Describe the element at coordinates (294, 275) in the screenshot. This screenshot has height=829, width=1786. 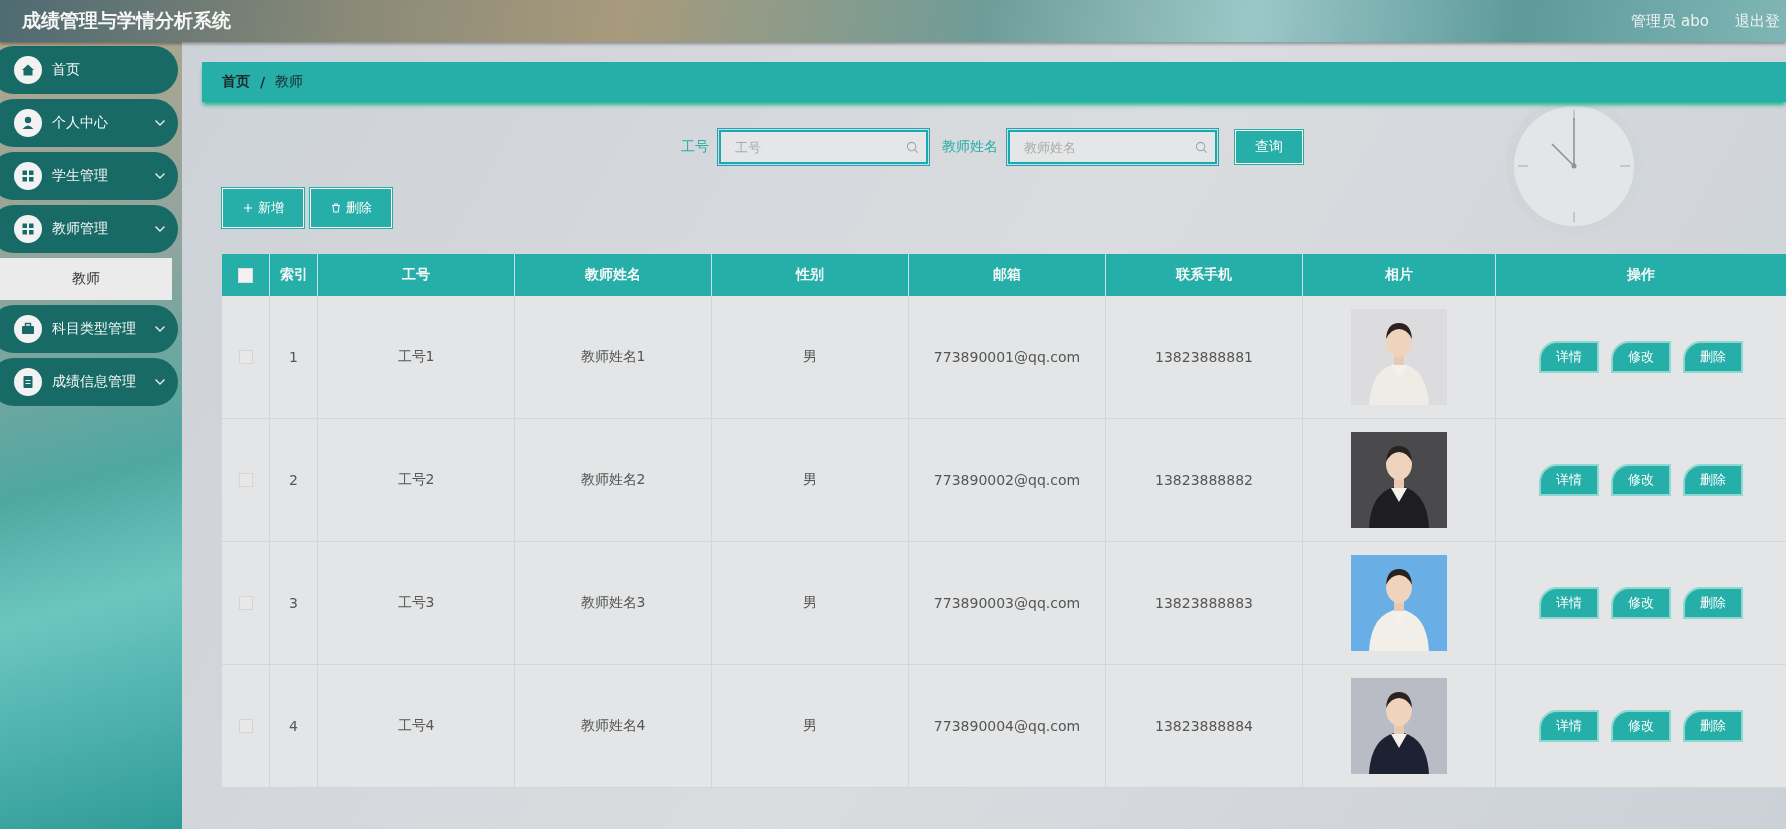
I see `column-header: 索引` at that location.